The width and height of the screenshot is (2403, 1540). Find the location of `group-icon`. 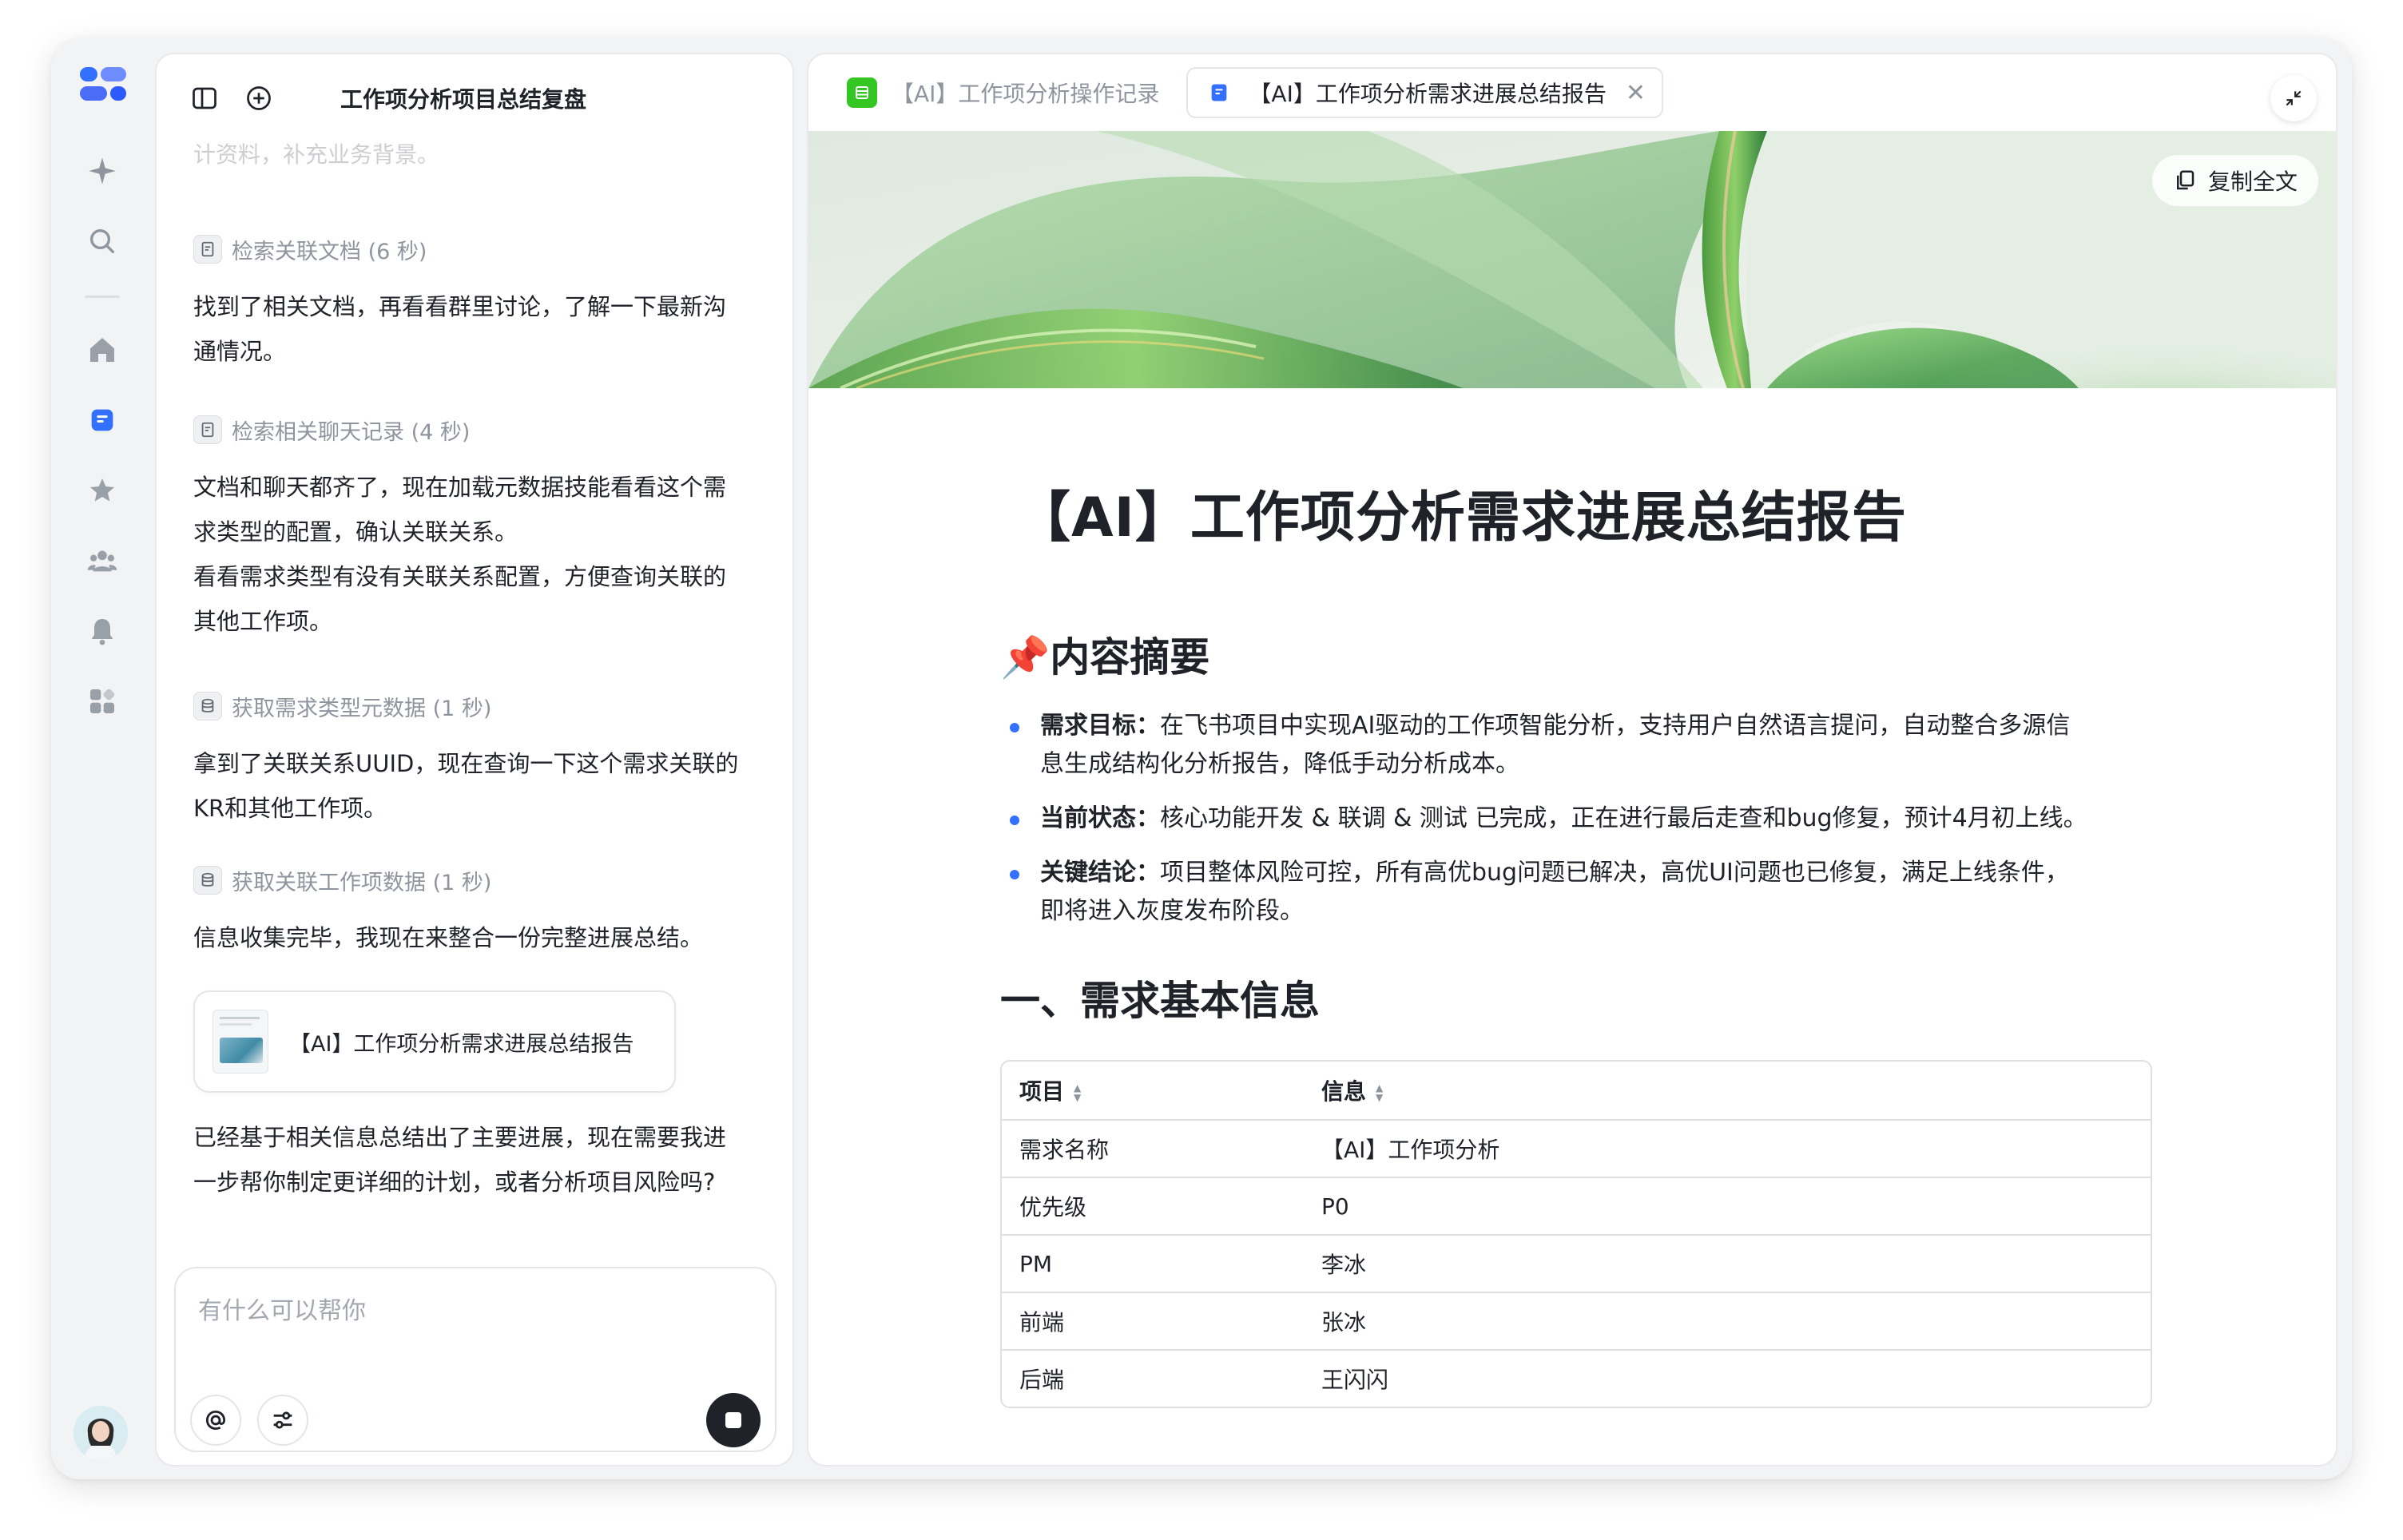

group-icon is located at coordinates (102, 561).